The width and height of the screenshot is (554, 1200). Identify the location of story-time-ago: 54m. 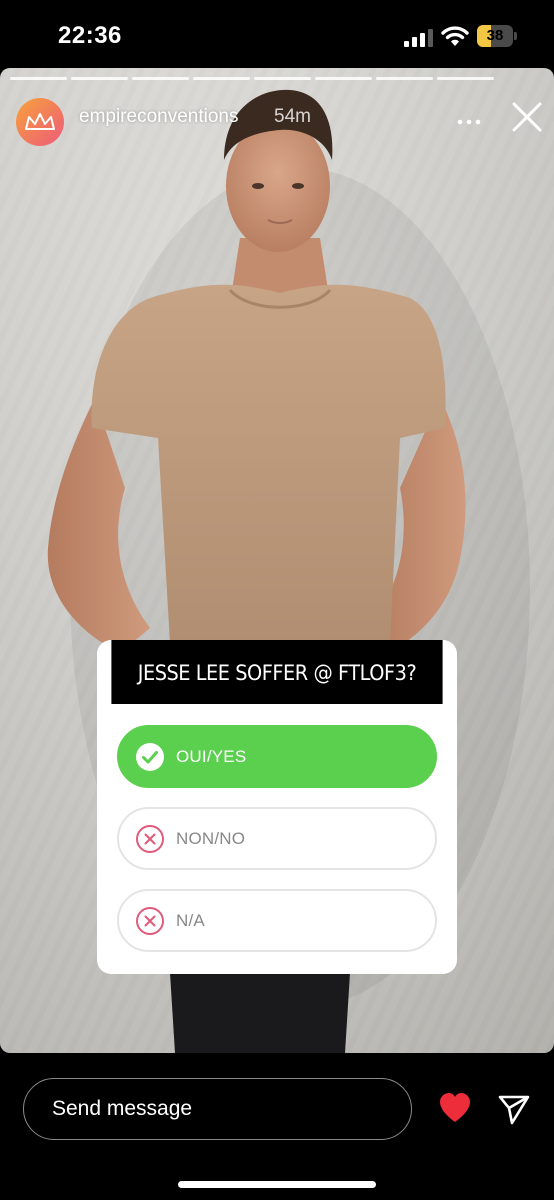
(292, 116).